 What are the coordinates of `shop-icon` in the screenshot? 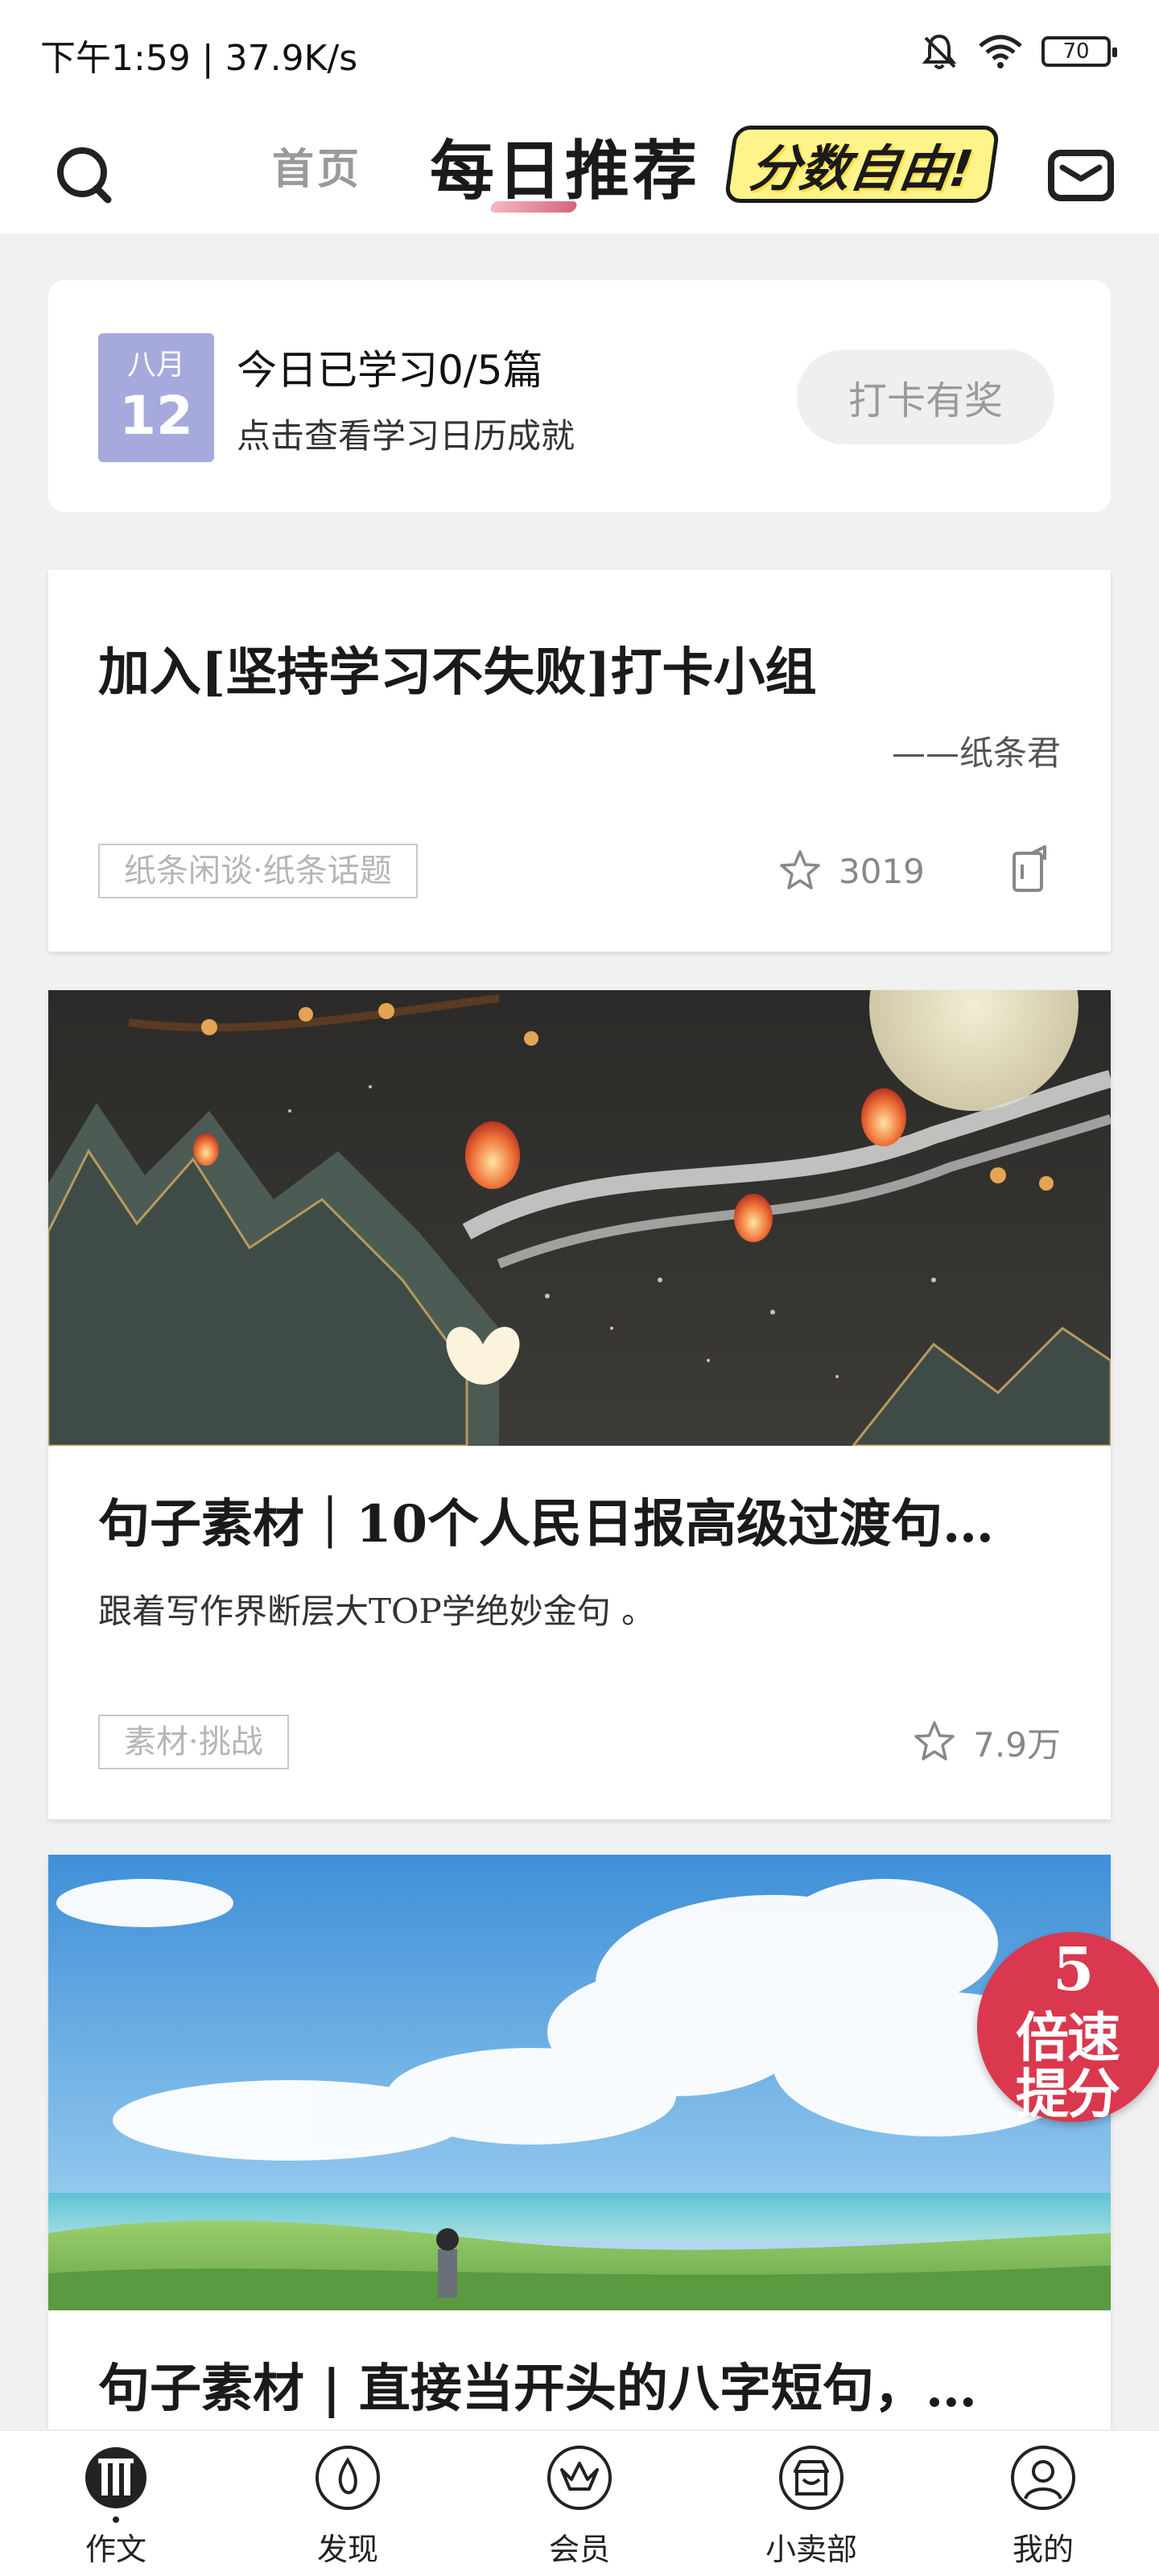 It's located at (811, 2478).